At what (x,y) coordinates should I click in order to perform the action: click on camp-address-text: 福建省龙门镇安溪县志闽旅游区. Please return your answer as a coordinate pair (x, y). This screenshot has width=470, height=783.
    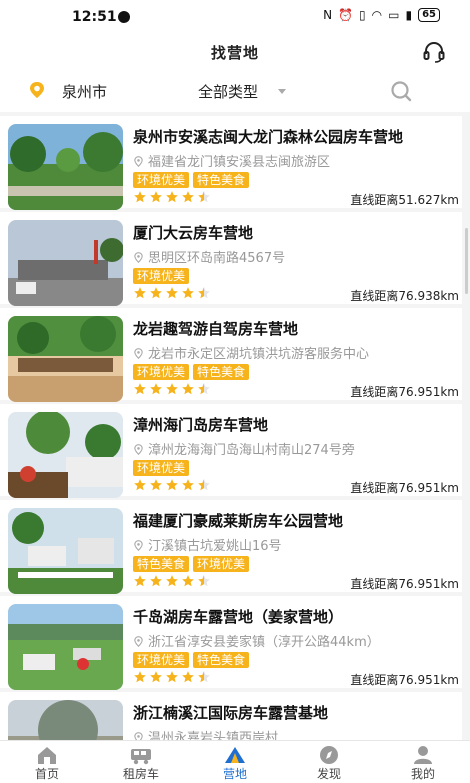
    Looking at the image, I should click on (239, 162).